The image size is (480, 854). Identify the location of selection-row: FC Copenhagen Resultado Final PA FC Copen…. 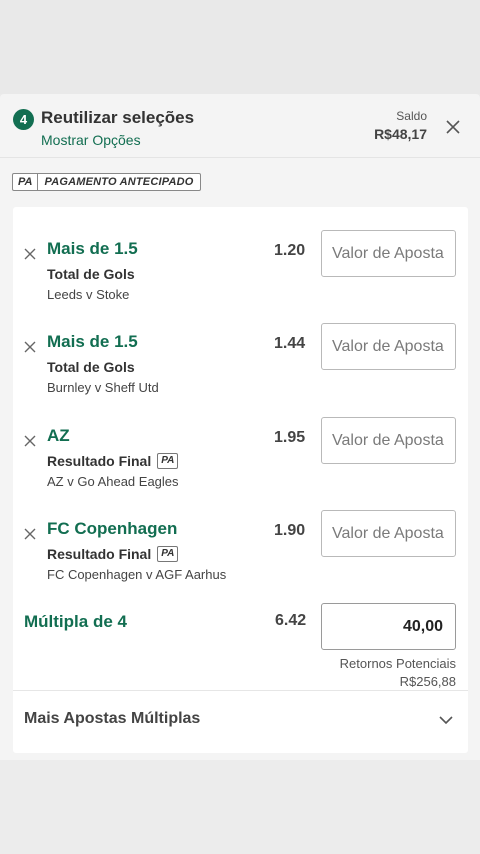
(240, 555).